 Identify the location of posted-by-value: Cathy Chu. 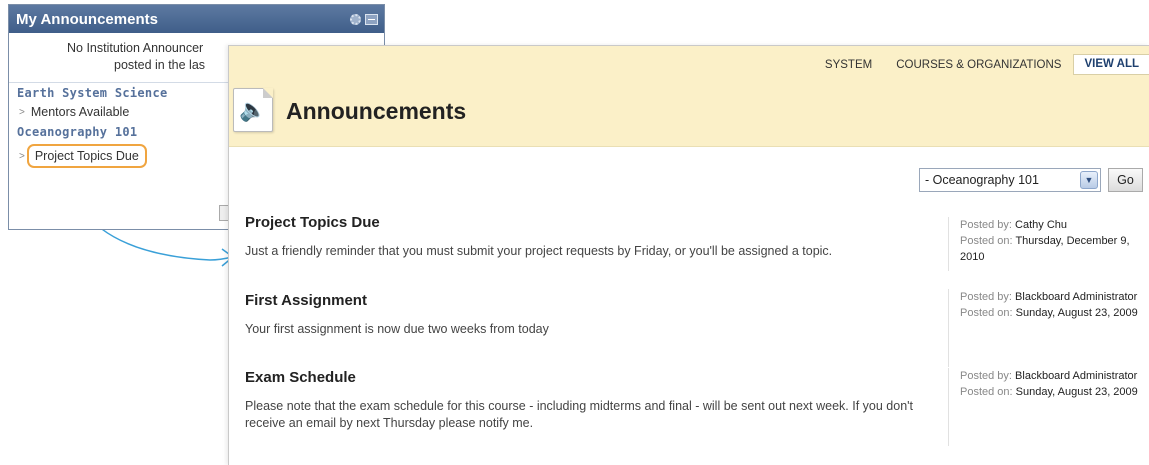
(1041, 225).